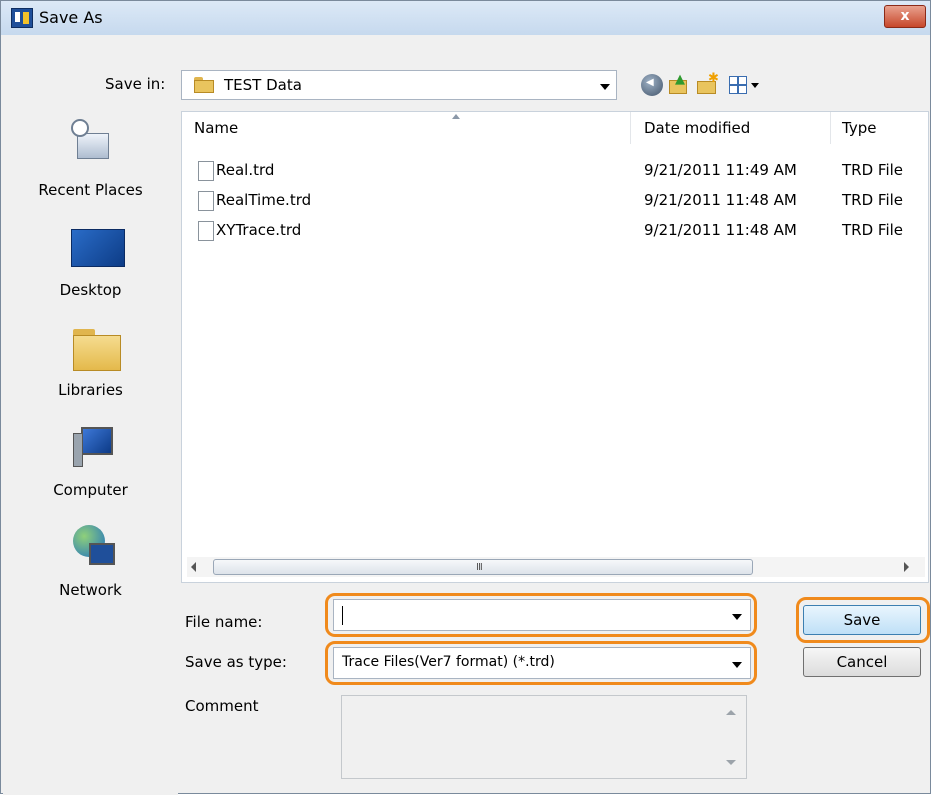  What do you see at coordinates (731, 712) in the screenshot?
I see `scroll-up-icon` at bounding box center [731, 712].